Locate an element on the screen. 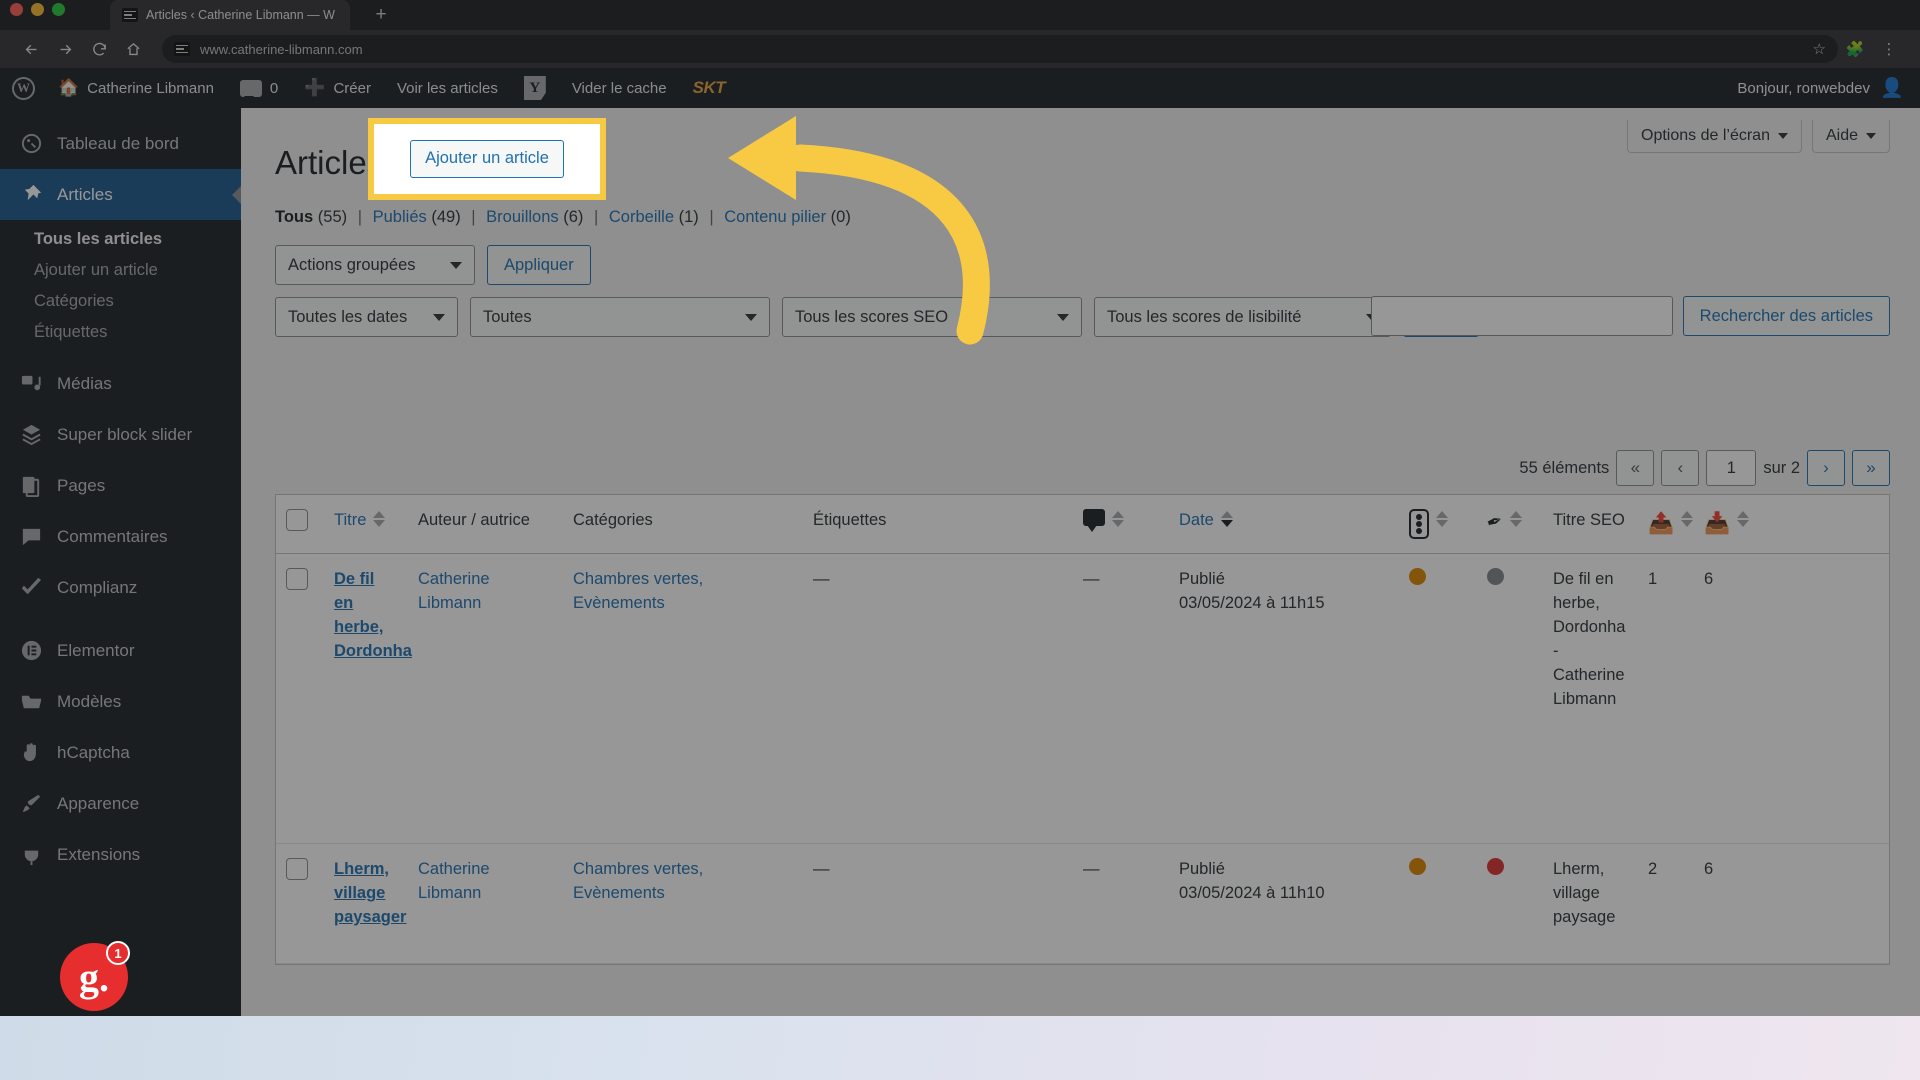 The width and height of the screenshot is (1920, 1080). view-link-all: Tous is located at coordinates (294, 217).